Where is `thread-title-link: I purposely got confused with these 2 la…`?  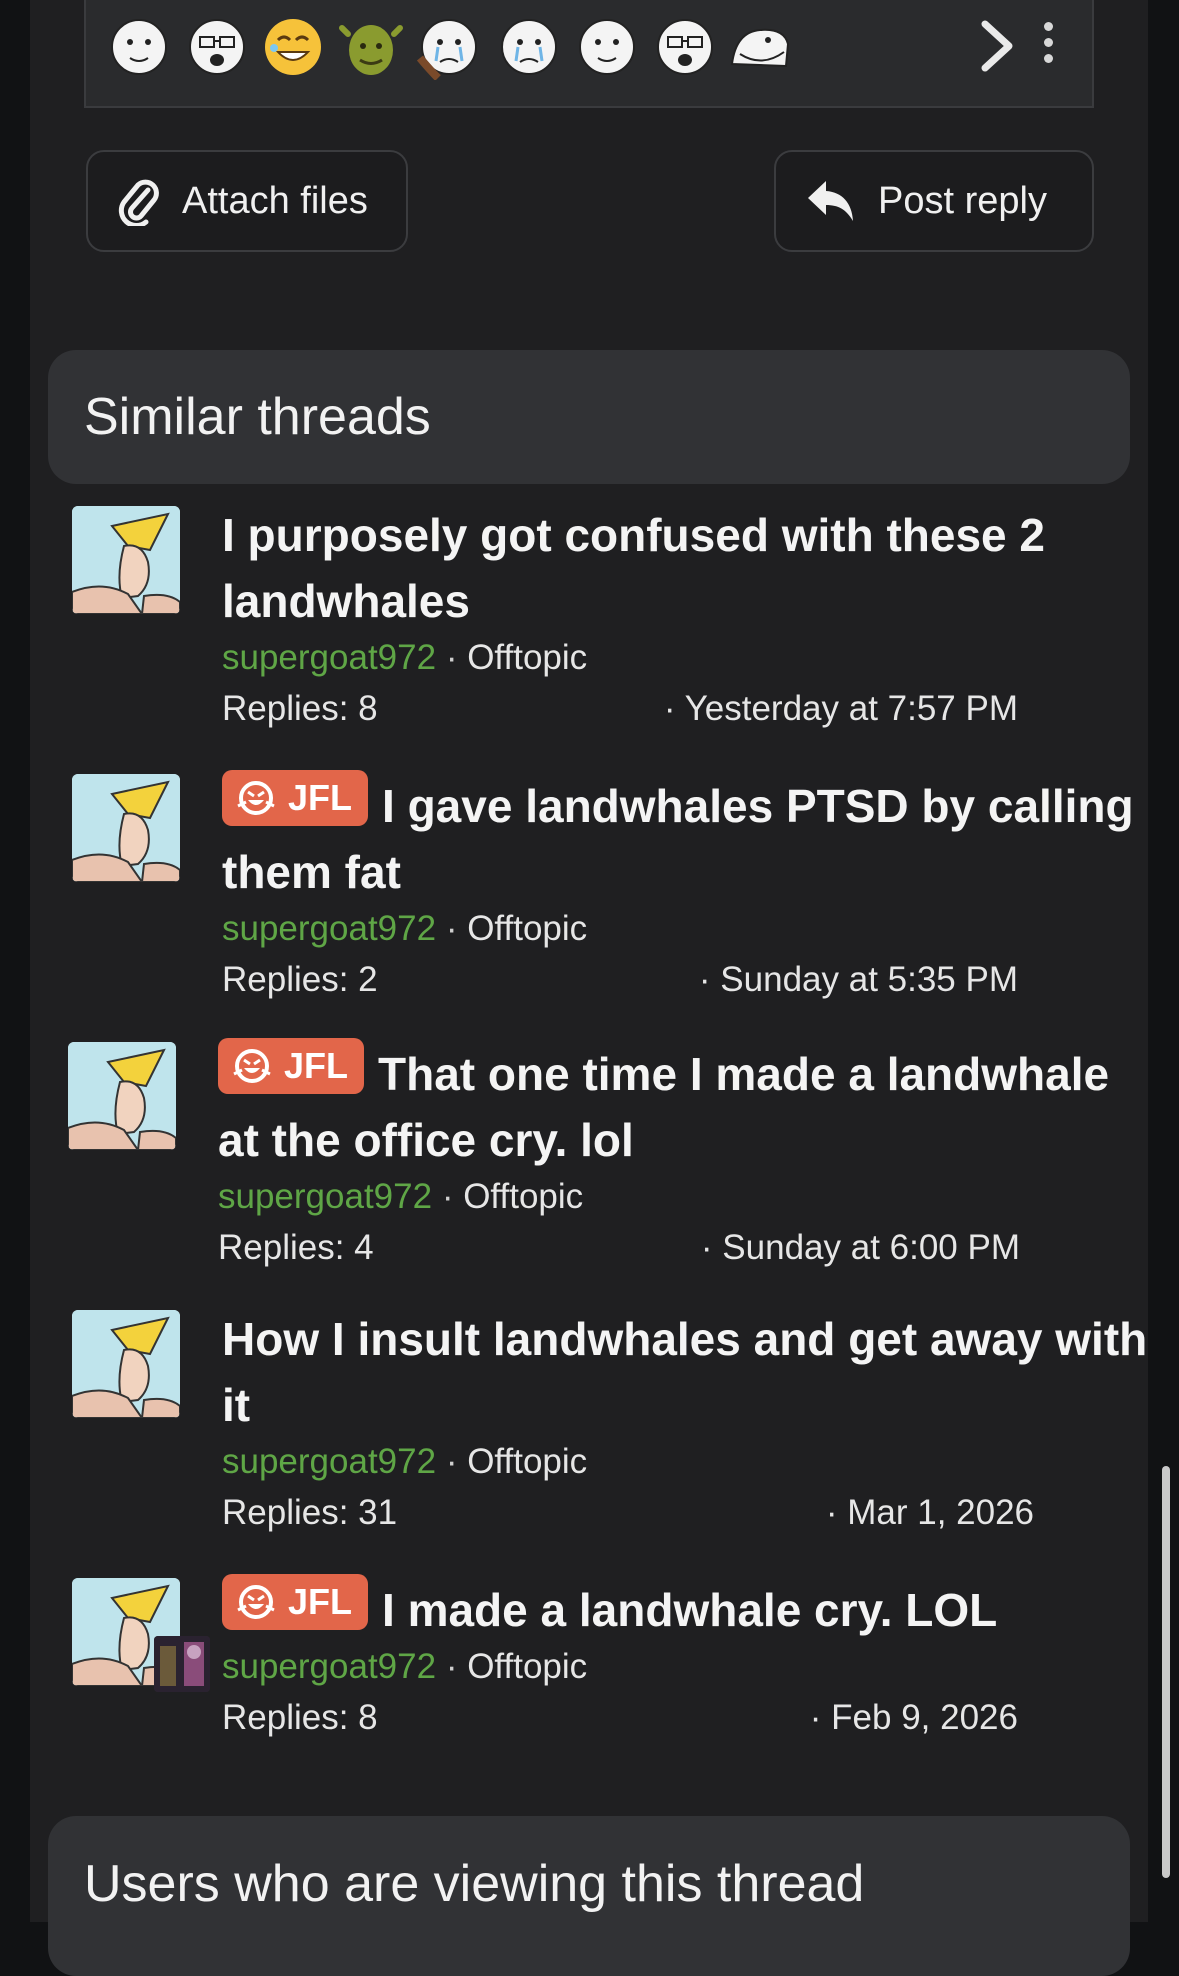 thread-title-link: I purposely got confused with these 2 la… is located at coordinates (692, 568).